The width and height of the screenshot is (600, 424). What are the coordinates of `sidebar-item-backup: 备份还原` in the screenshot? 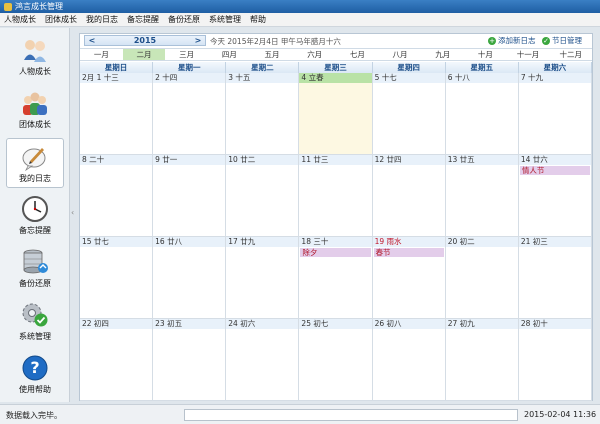 It's located at (35, 269).